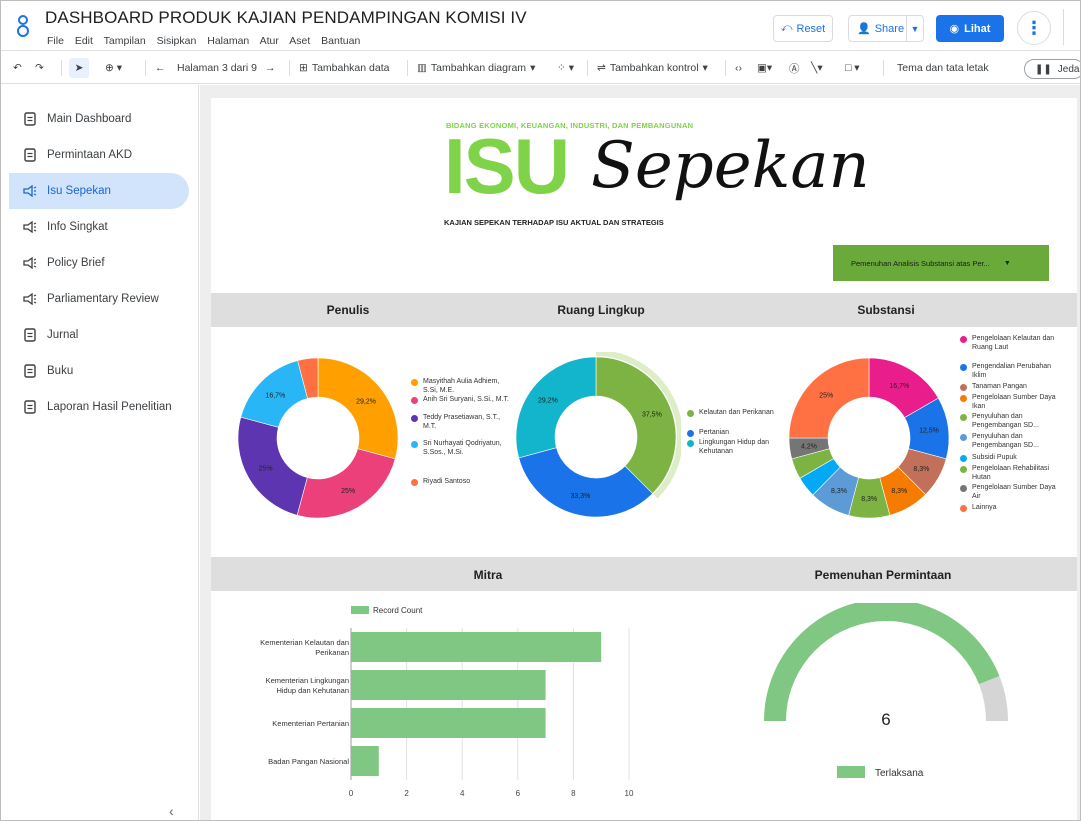 The width and height of the screenshot is (1081, 821). What do you see at coordinates (565, 68) in the screenshot?
I see `community-viz-icon: ⁘ ▾` at bounding box center [565, 68].